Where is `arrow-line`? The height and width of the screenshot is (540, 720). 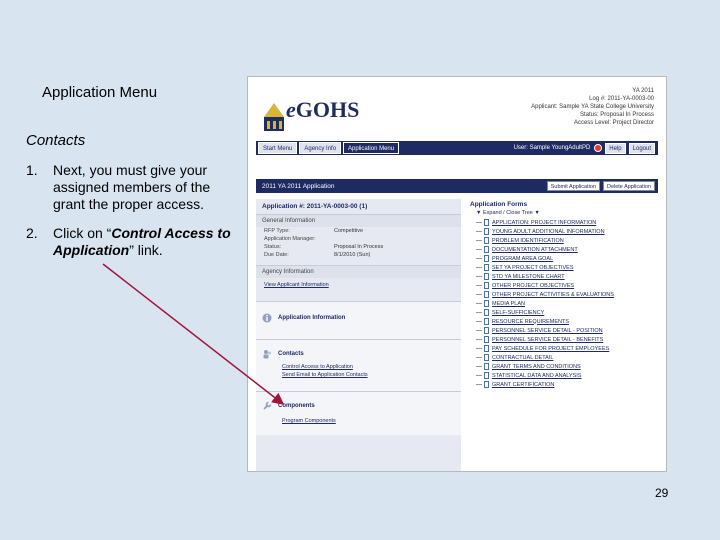
arrow-line is located at coordinates (193, 334).